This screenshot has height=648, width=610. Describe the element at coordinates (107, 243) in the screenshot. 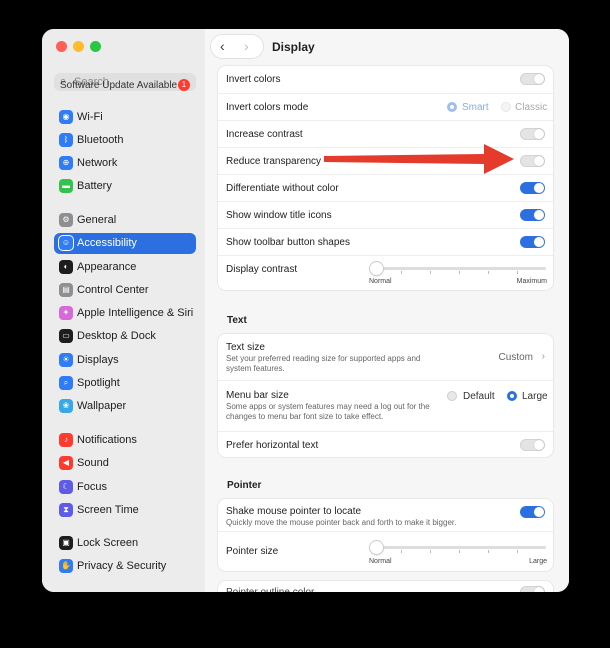

I see `sidebar-item-label: Accessibility` at that location.